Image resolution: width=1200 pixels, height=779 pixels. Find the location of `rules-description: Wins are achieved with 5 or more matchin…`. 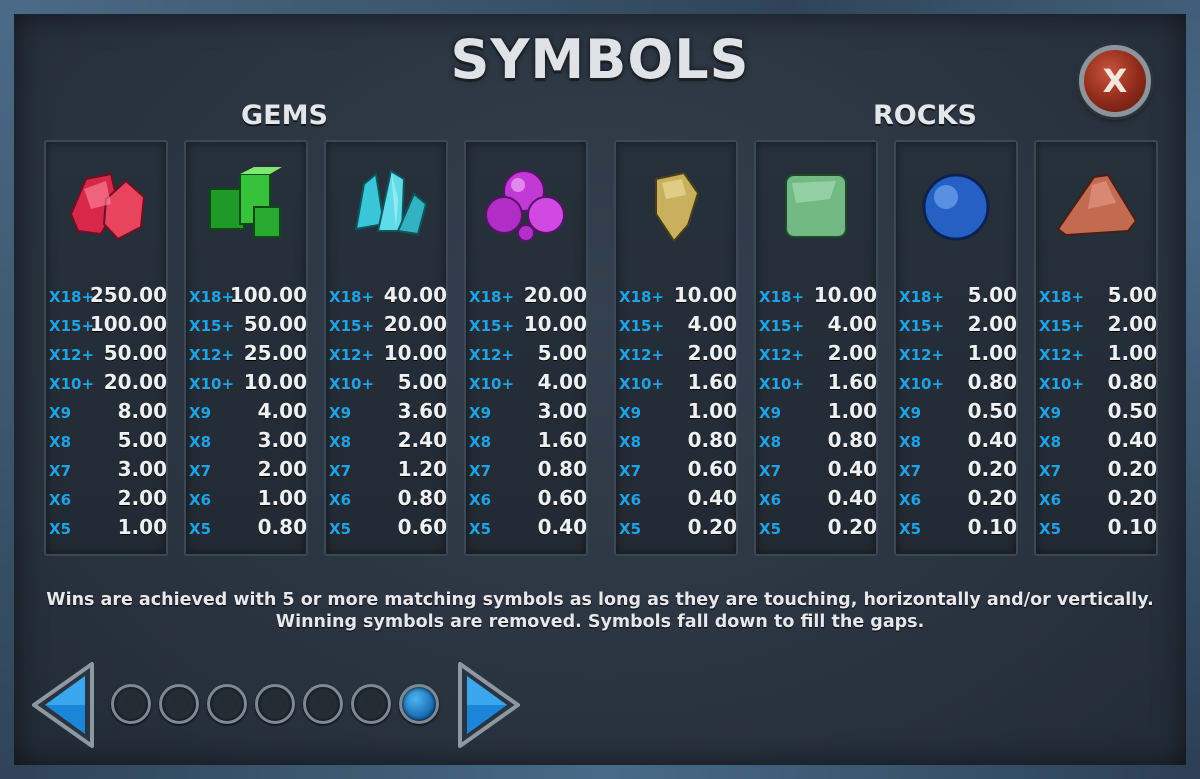

rules-description: Wins are achieved with 5 or more matchin… is located at coordinates (600, 611).